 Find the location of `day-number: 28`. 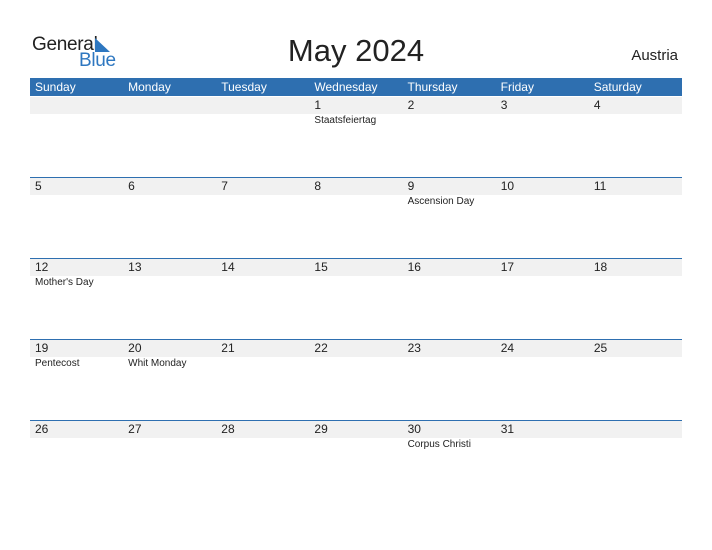

day-number: 28 is located at coordinates (228, 429).